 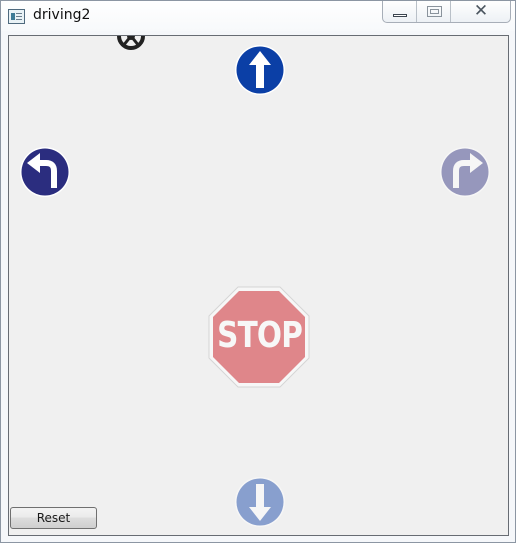 What do you see at coordinates (260, 502) in the screenshot?
I see `arrow-down-icon` at bounding box center [260, 502].